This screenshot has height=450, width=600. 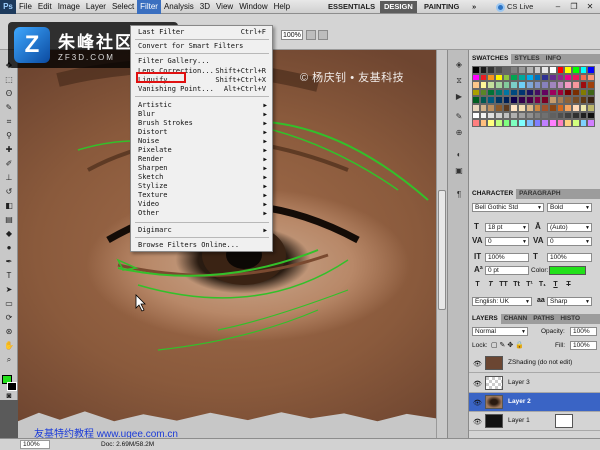 What do you see at coordinates (253, 7) in the screenshot?
I see `menu-window: Window` at bounding box center [253, 7].